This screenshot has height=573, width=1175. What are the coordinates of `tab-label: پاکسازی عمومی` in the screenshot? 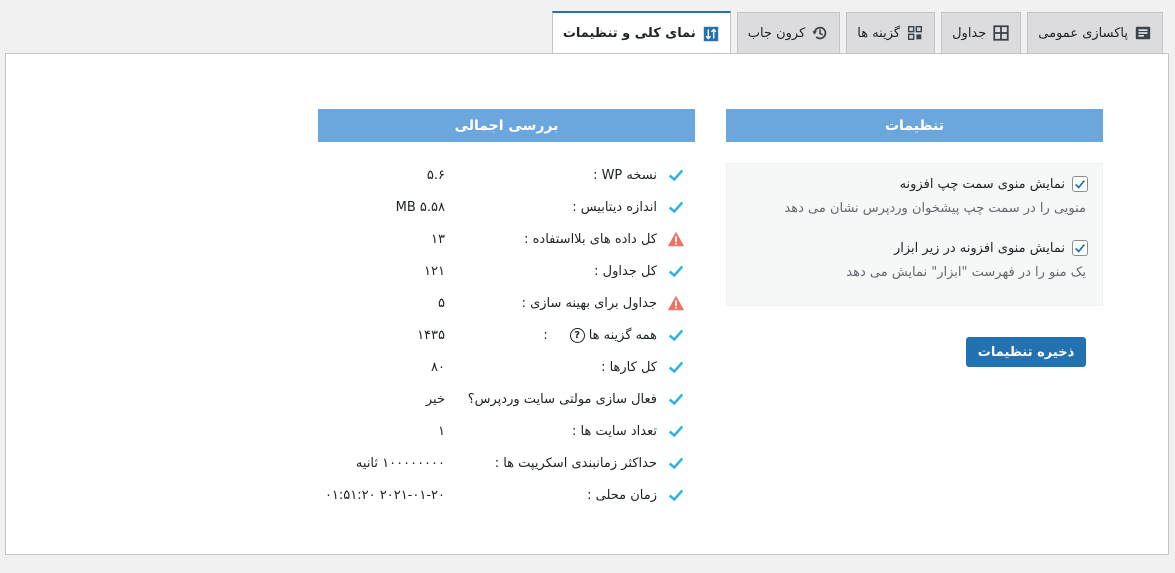 It's located at (1083, 33).